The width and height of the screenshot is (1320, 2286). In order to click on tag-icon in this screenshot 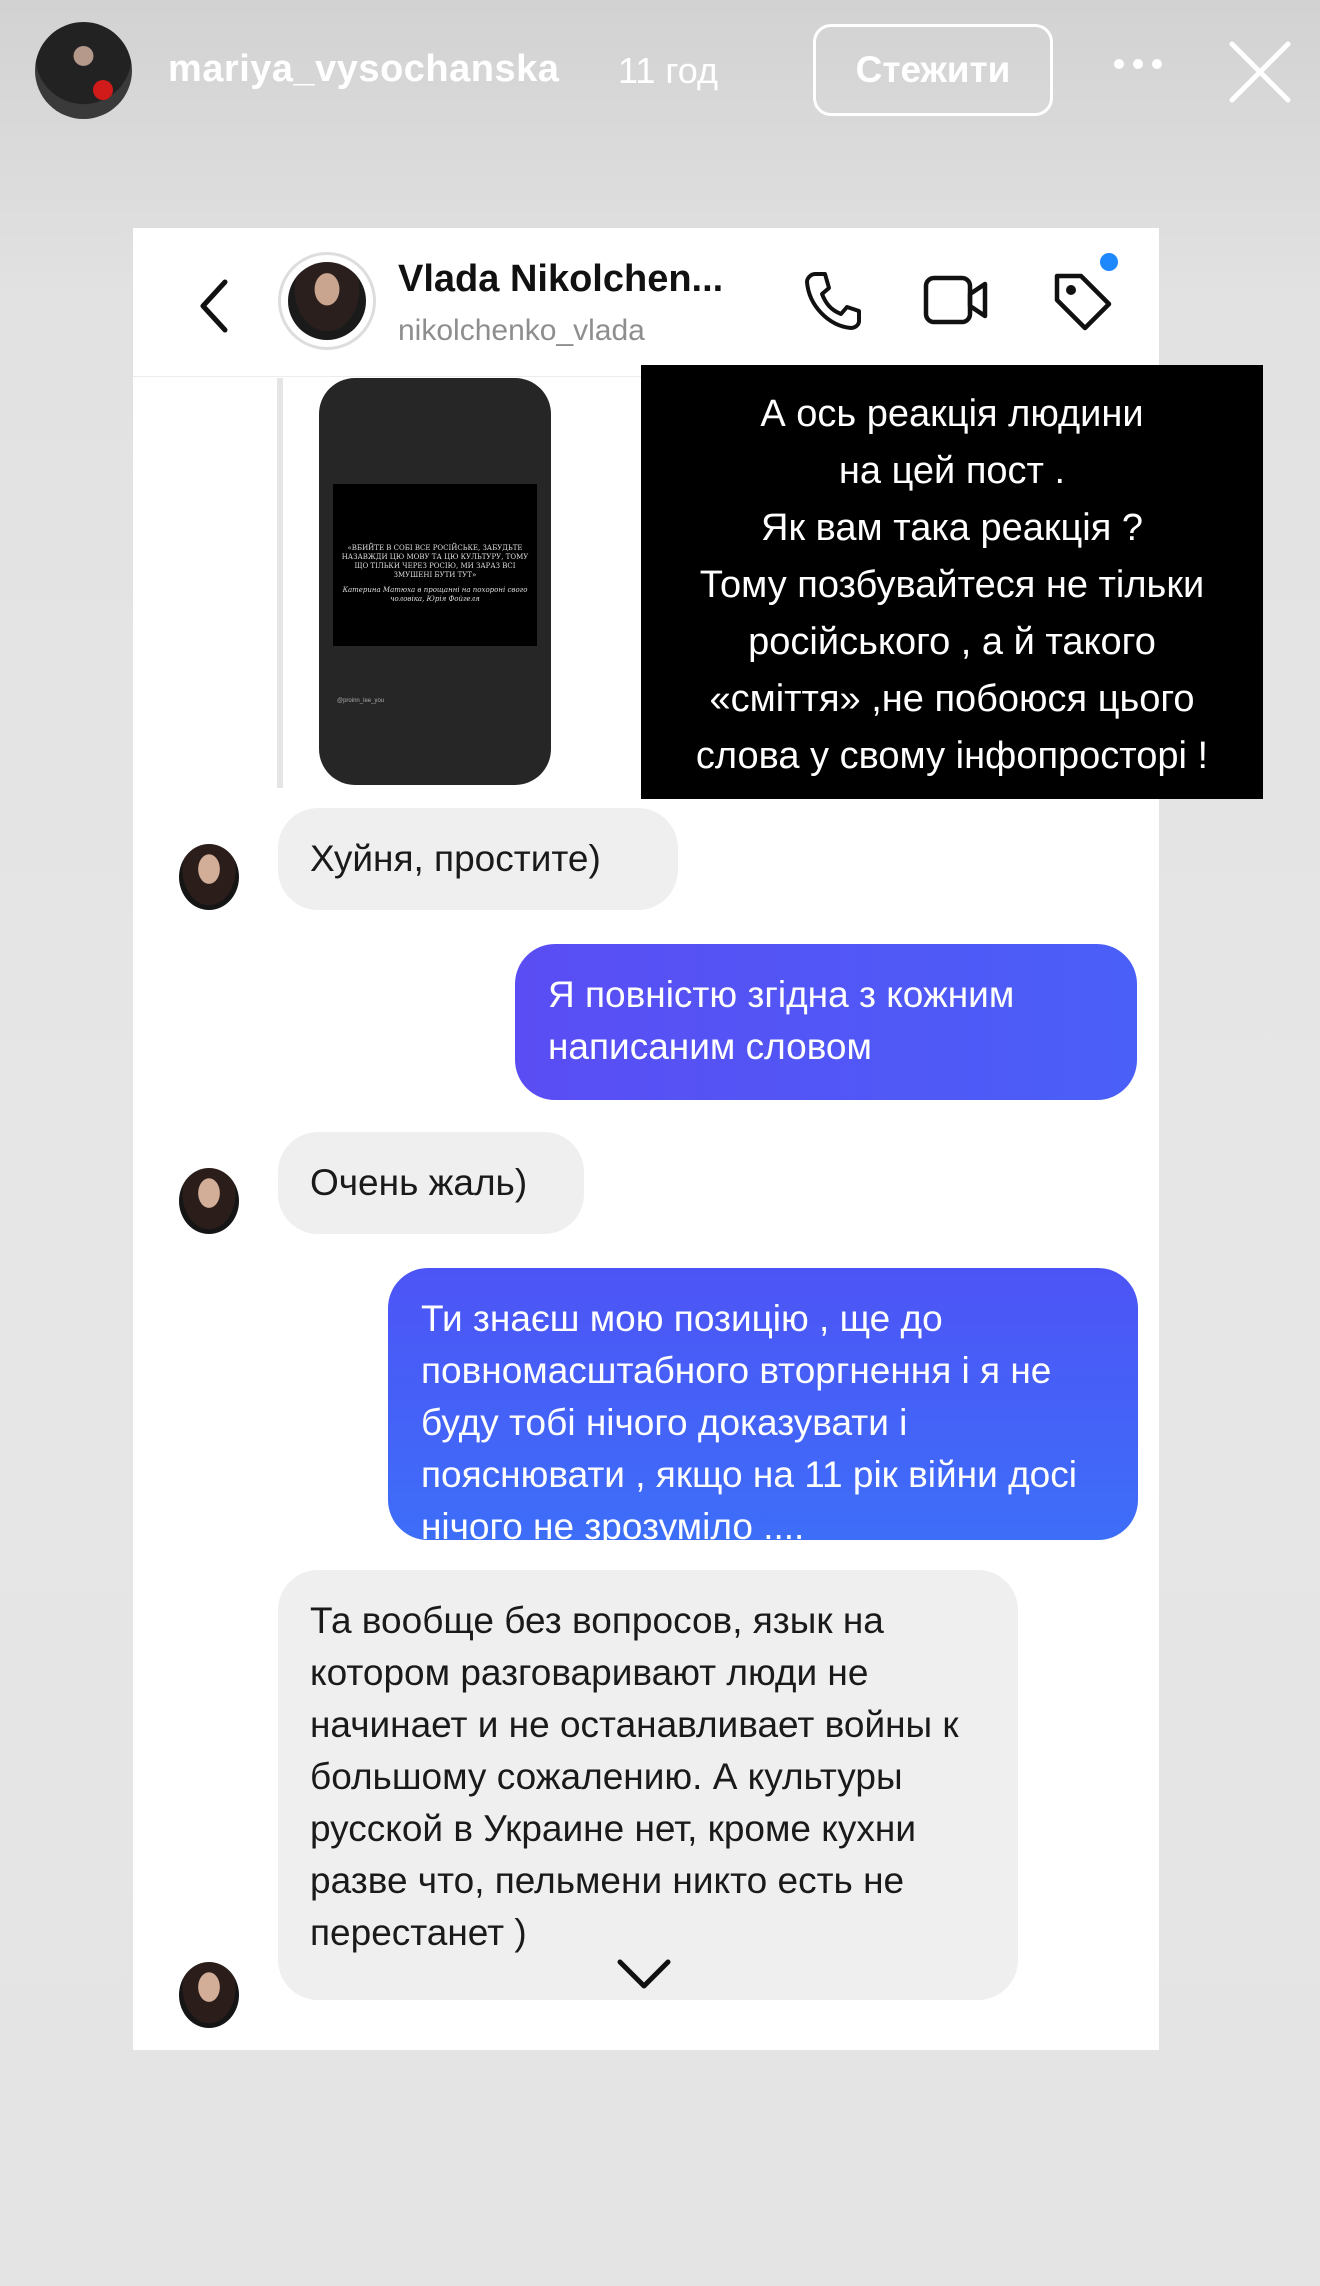, I will do `click(1082, 301)`.